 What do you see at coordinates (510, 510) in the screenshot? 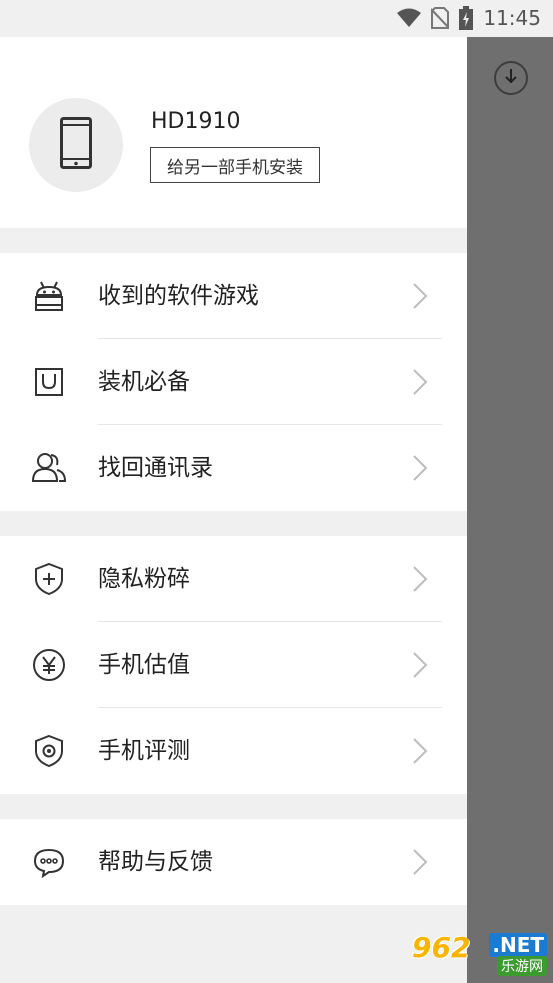
I see `scrim-overlay` at bounding box center [510, 510].